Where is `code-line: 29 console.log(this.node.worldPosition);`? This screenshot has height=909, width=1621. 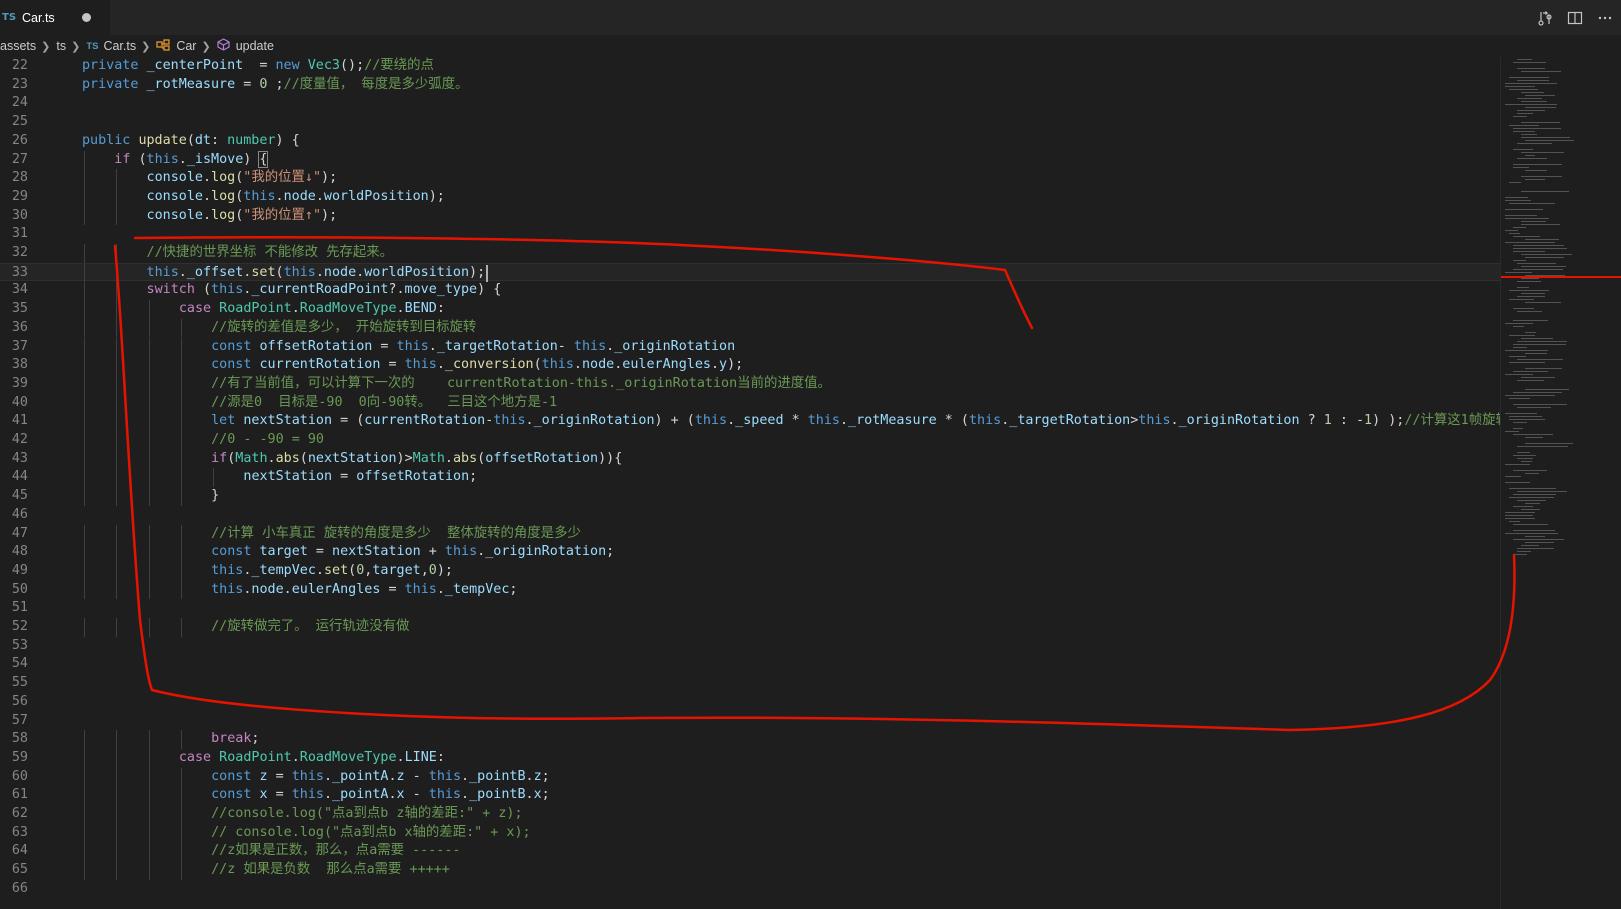
code-line: 29 console.log(this.node.worldPosition); is located at coordinates (750, 197).